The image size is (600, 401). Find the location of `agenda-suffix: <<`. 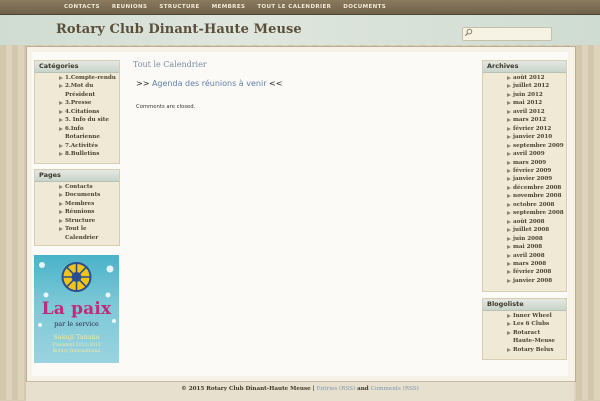

agenda-suffix: << is located at coordinates (274, 83).